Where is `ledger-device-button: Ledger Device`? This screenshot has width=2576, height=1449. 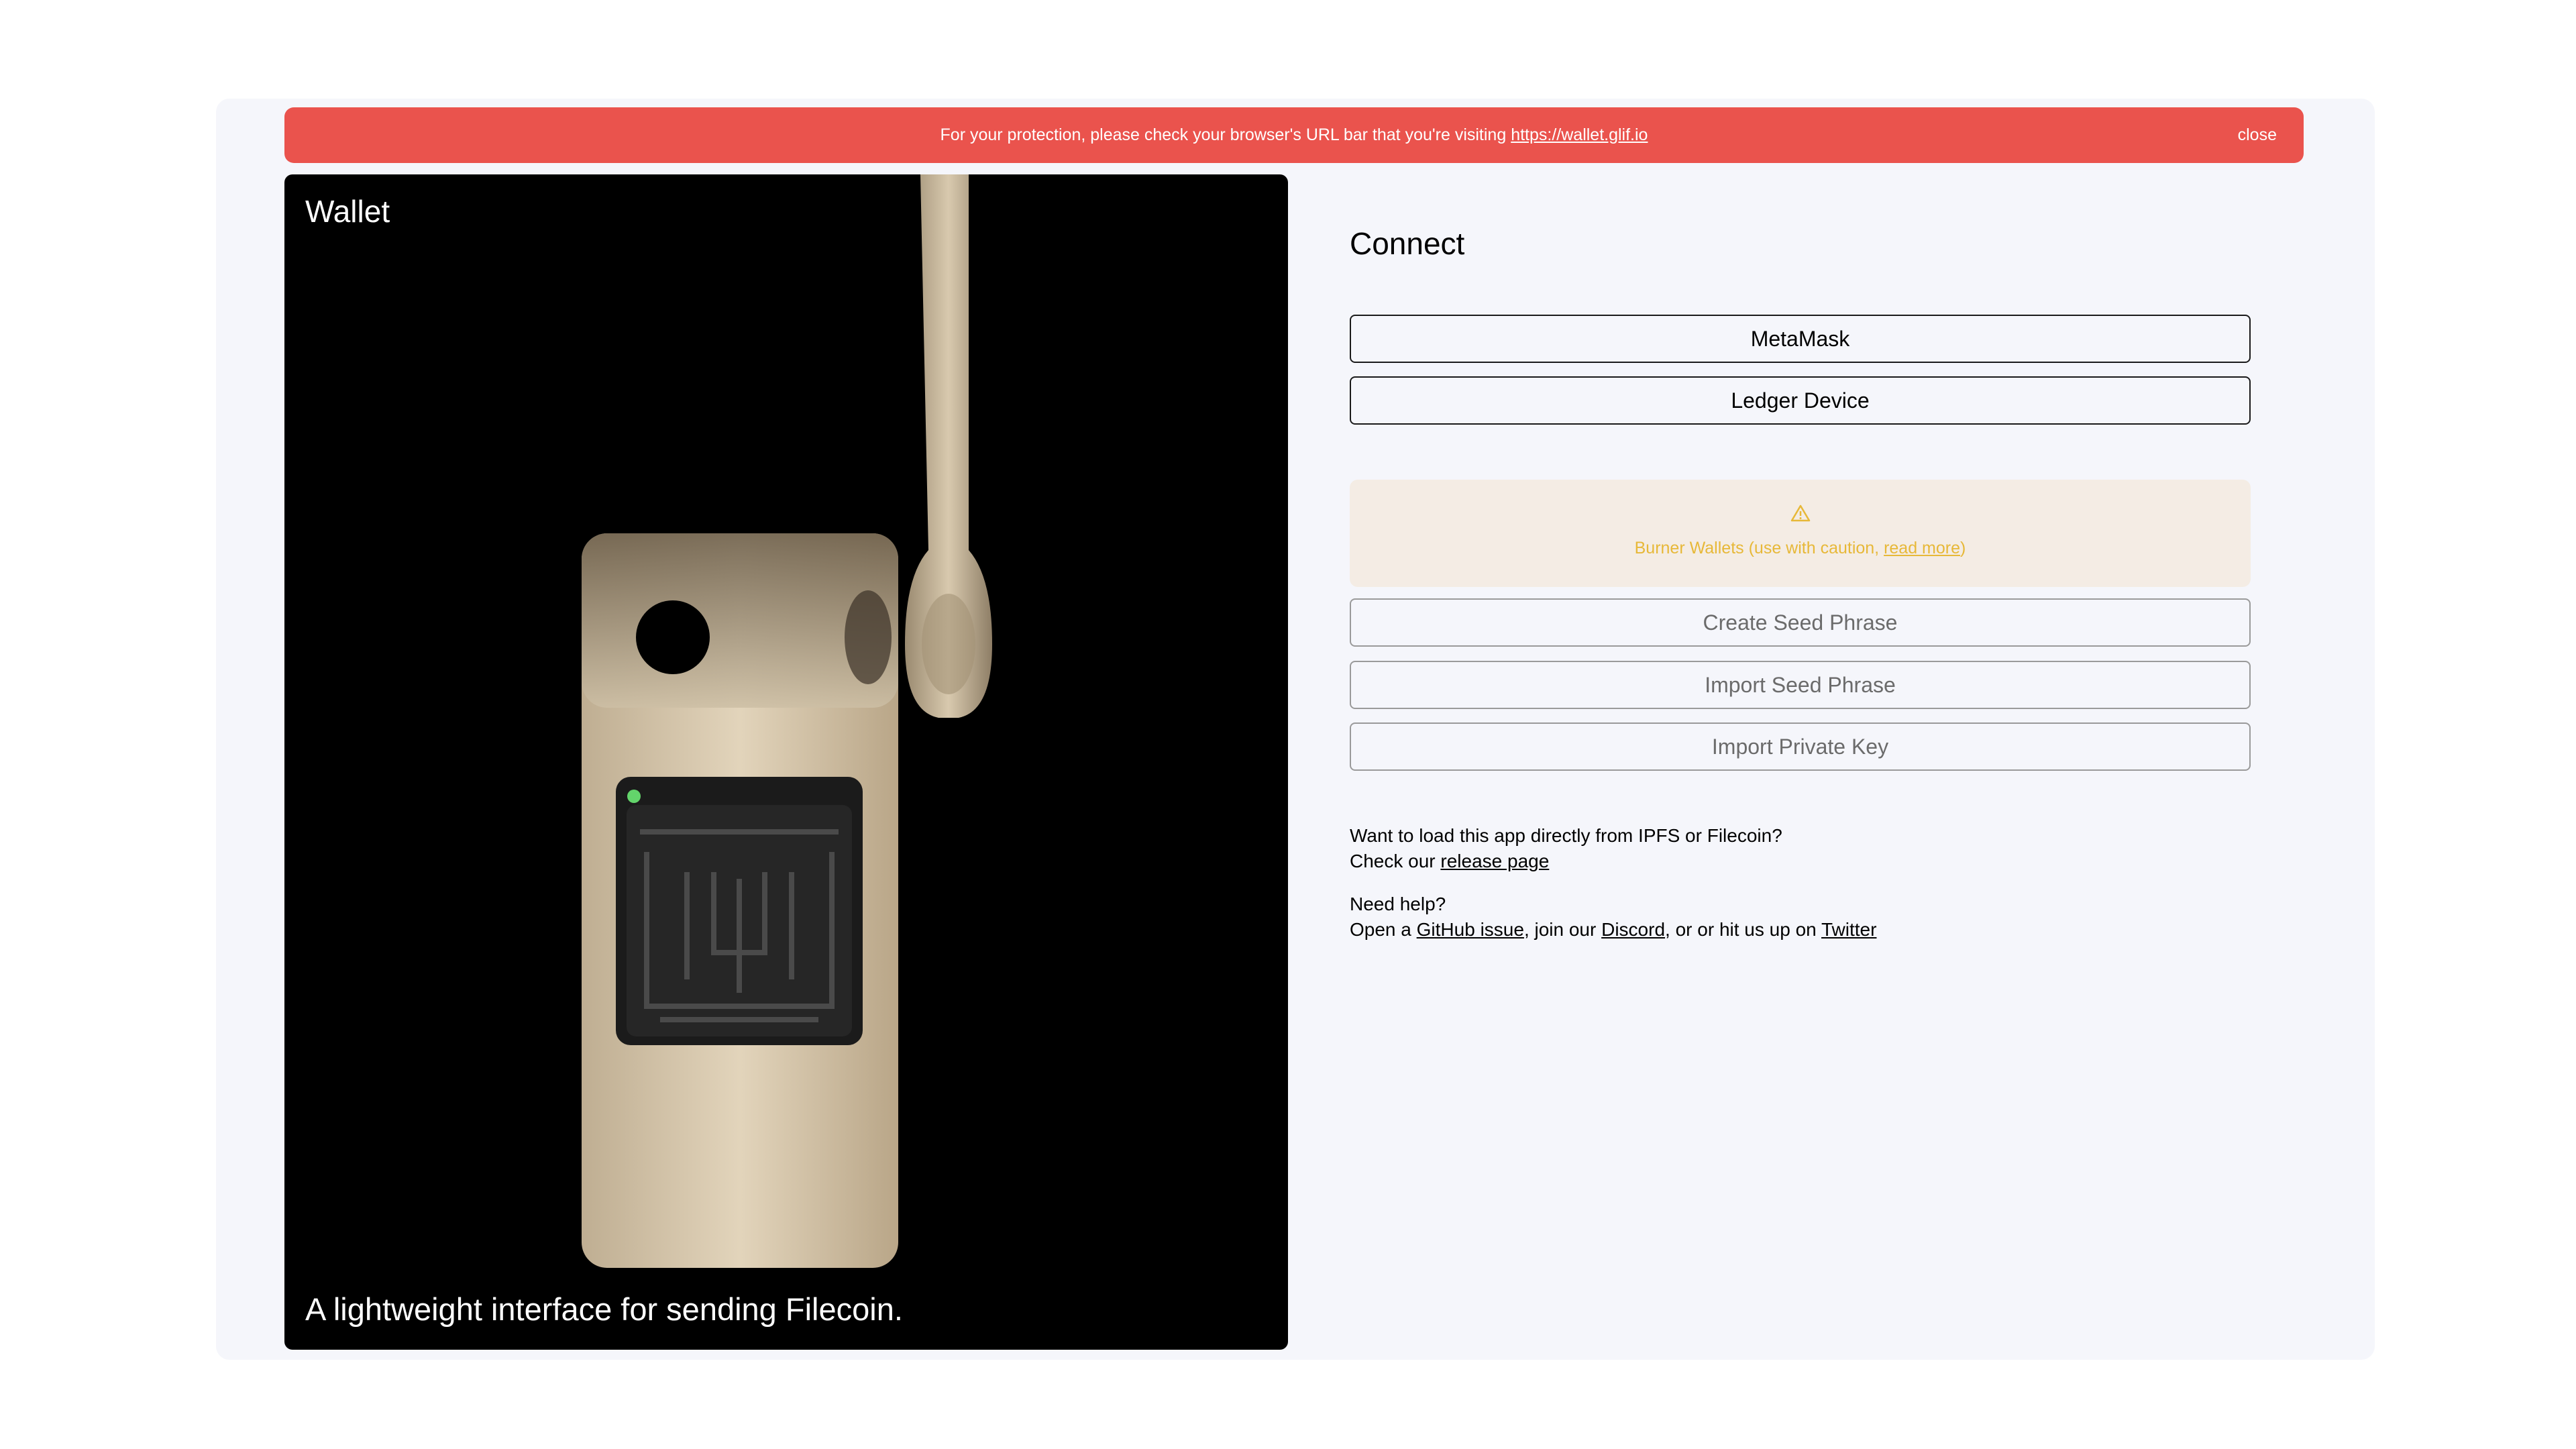 ledger-device-button: Ledger Device is located at coordinates (1800, 400).